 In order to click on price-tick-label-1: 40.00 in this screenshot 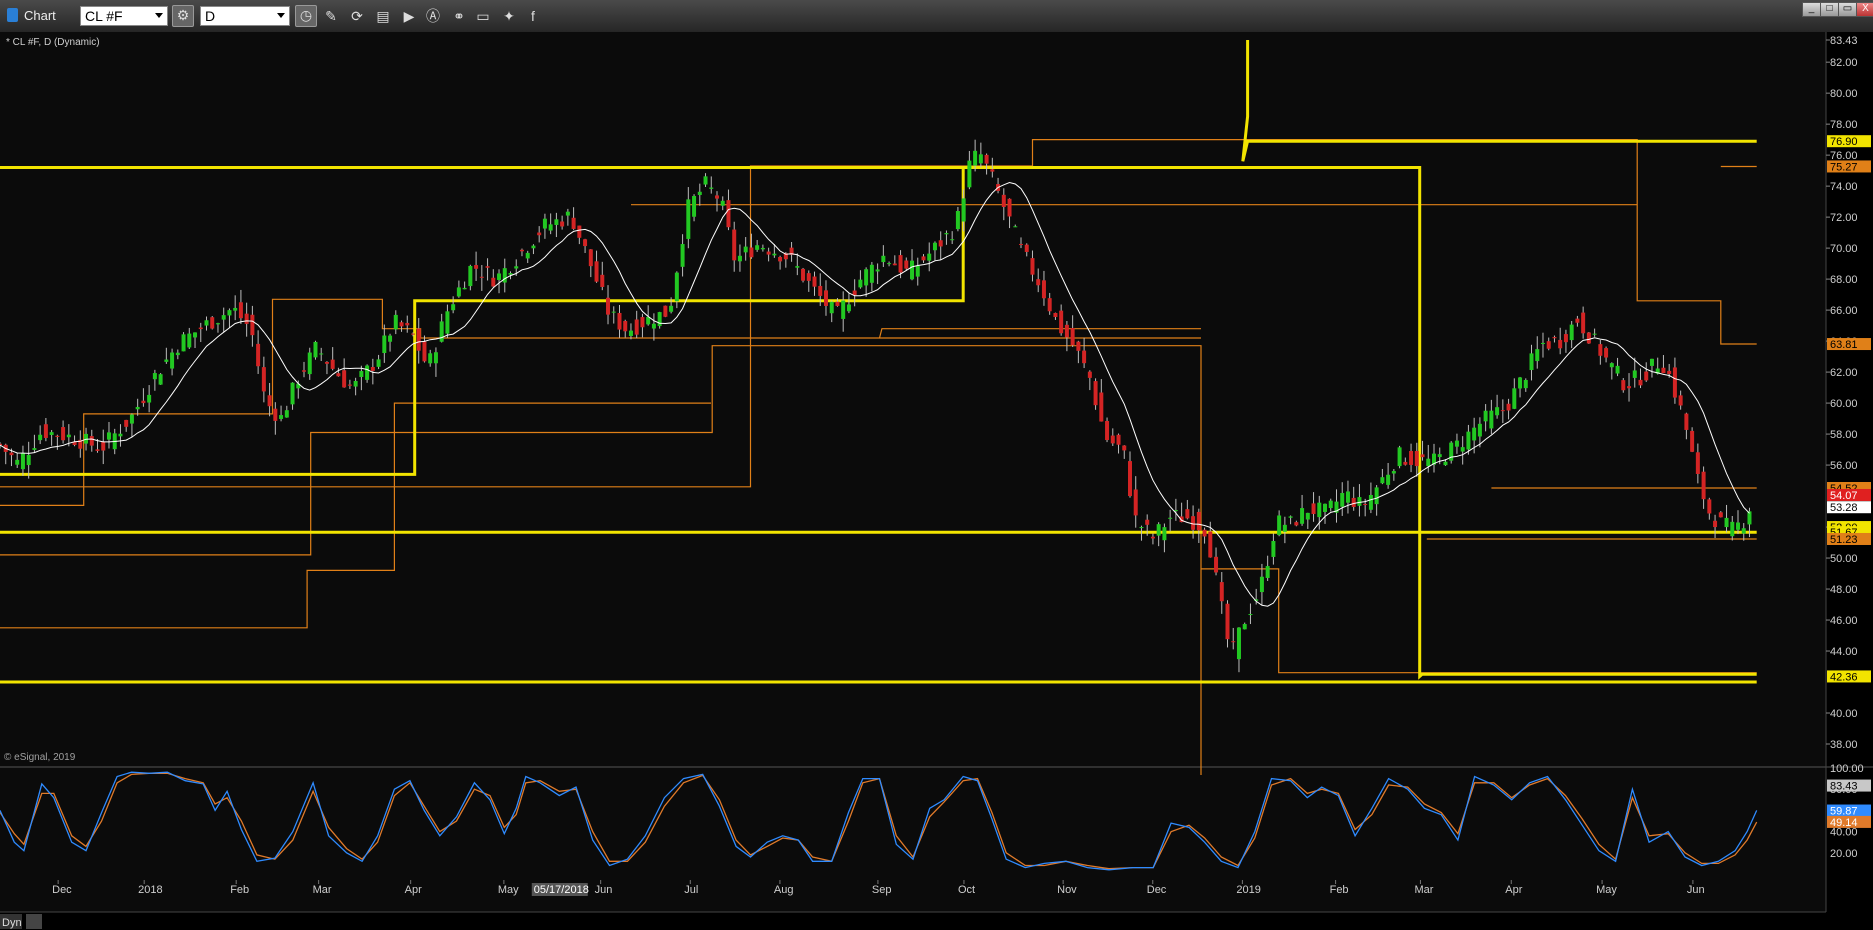, I will do `click(1844, 714)`.